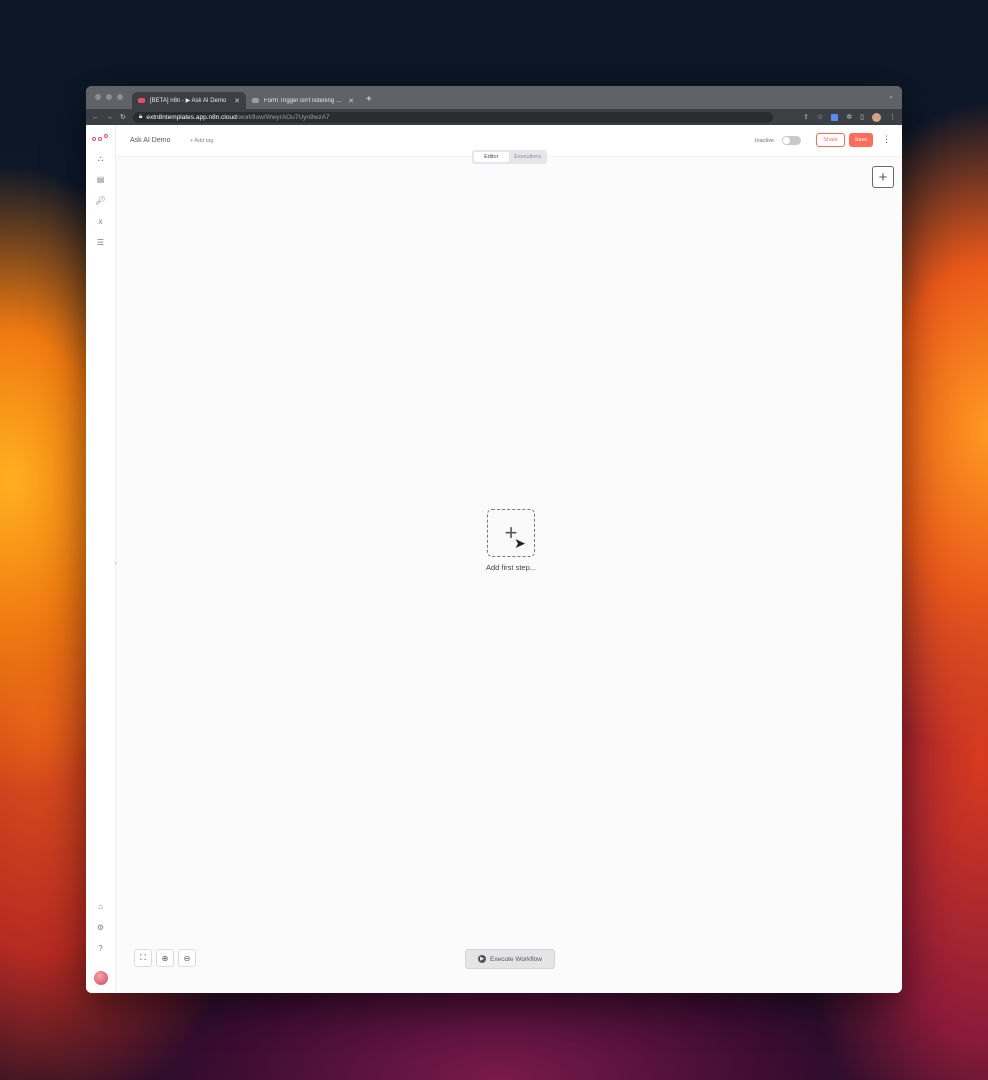  What do you see at coordinates (369, 99) in the screenshot?
I see `new-tab-button: +` at bounding box center [369, 99].